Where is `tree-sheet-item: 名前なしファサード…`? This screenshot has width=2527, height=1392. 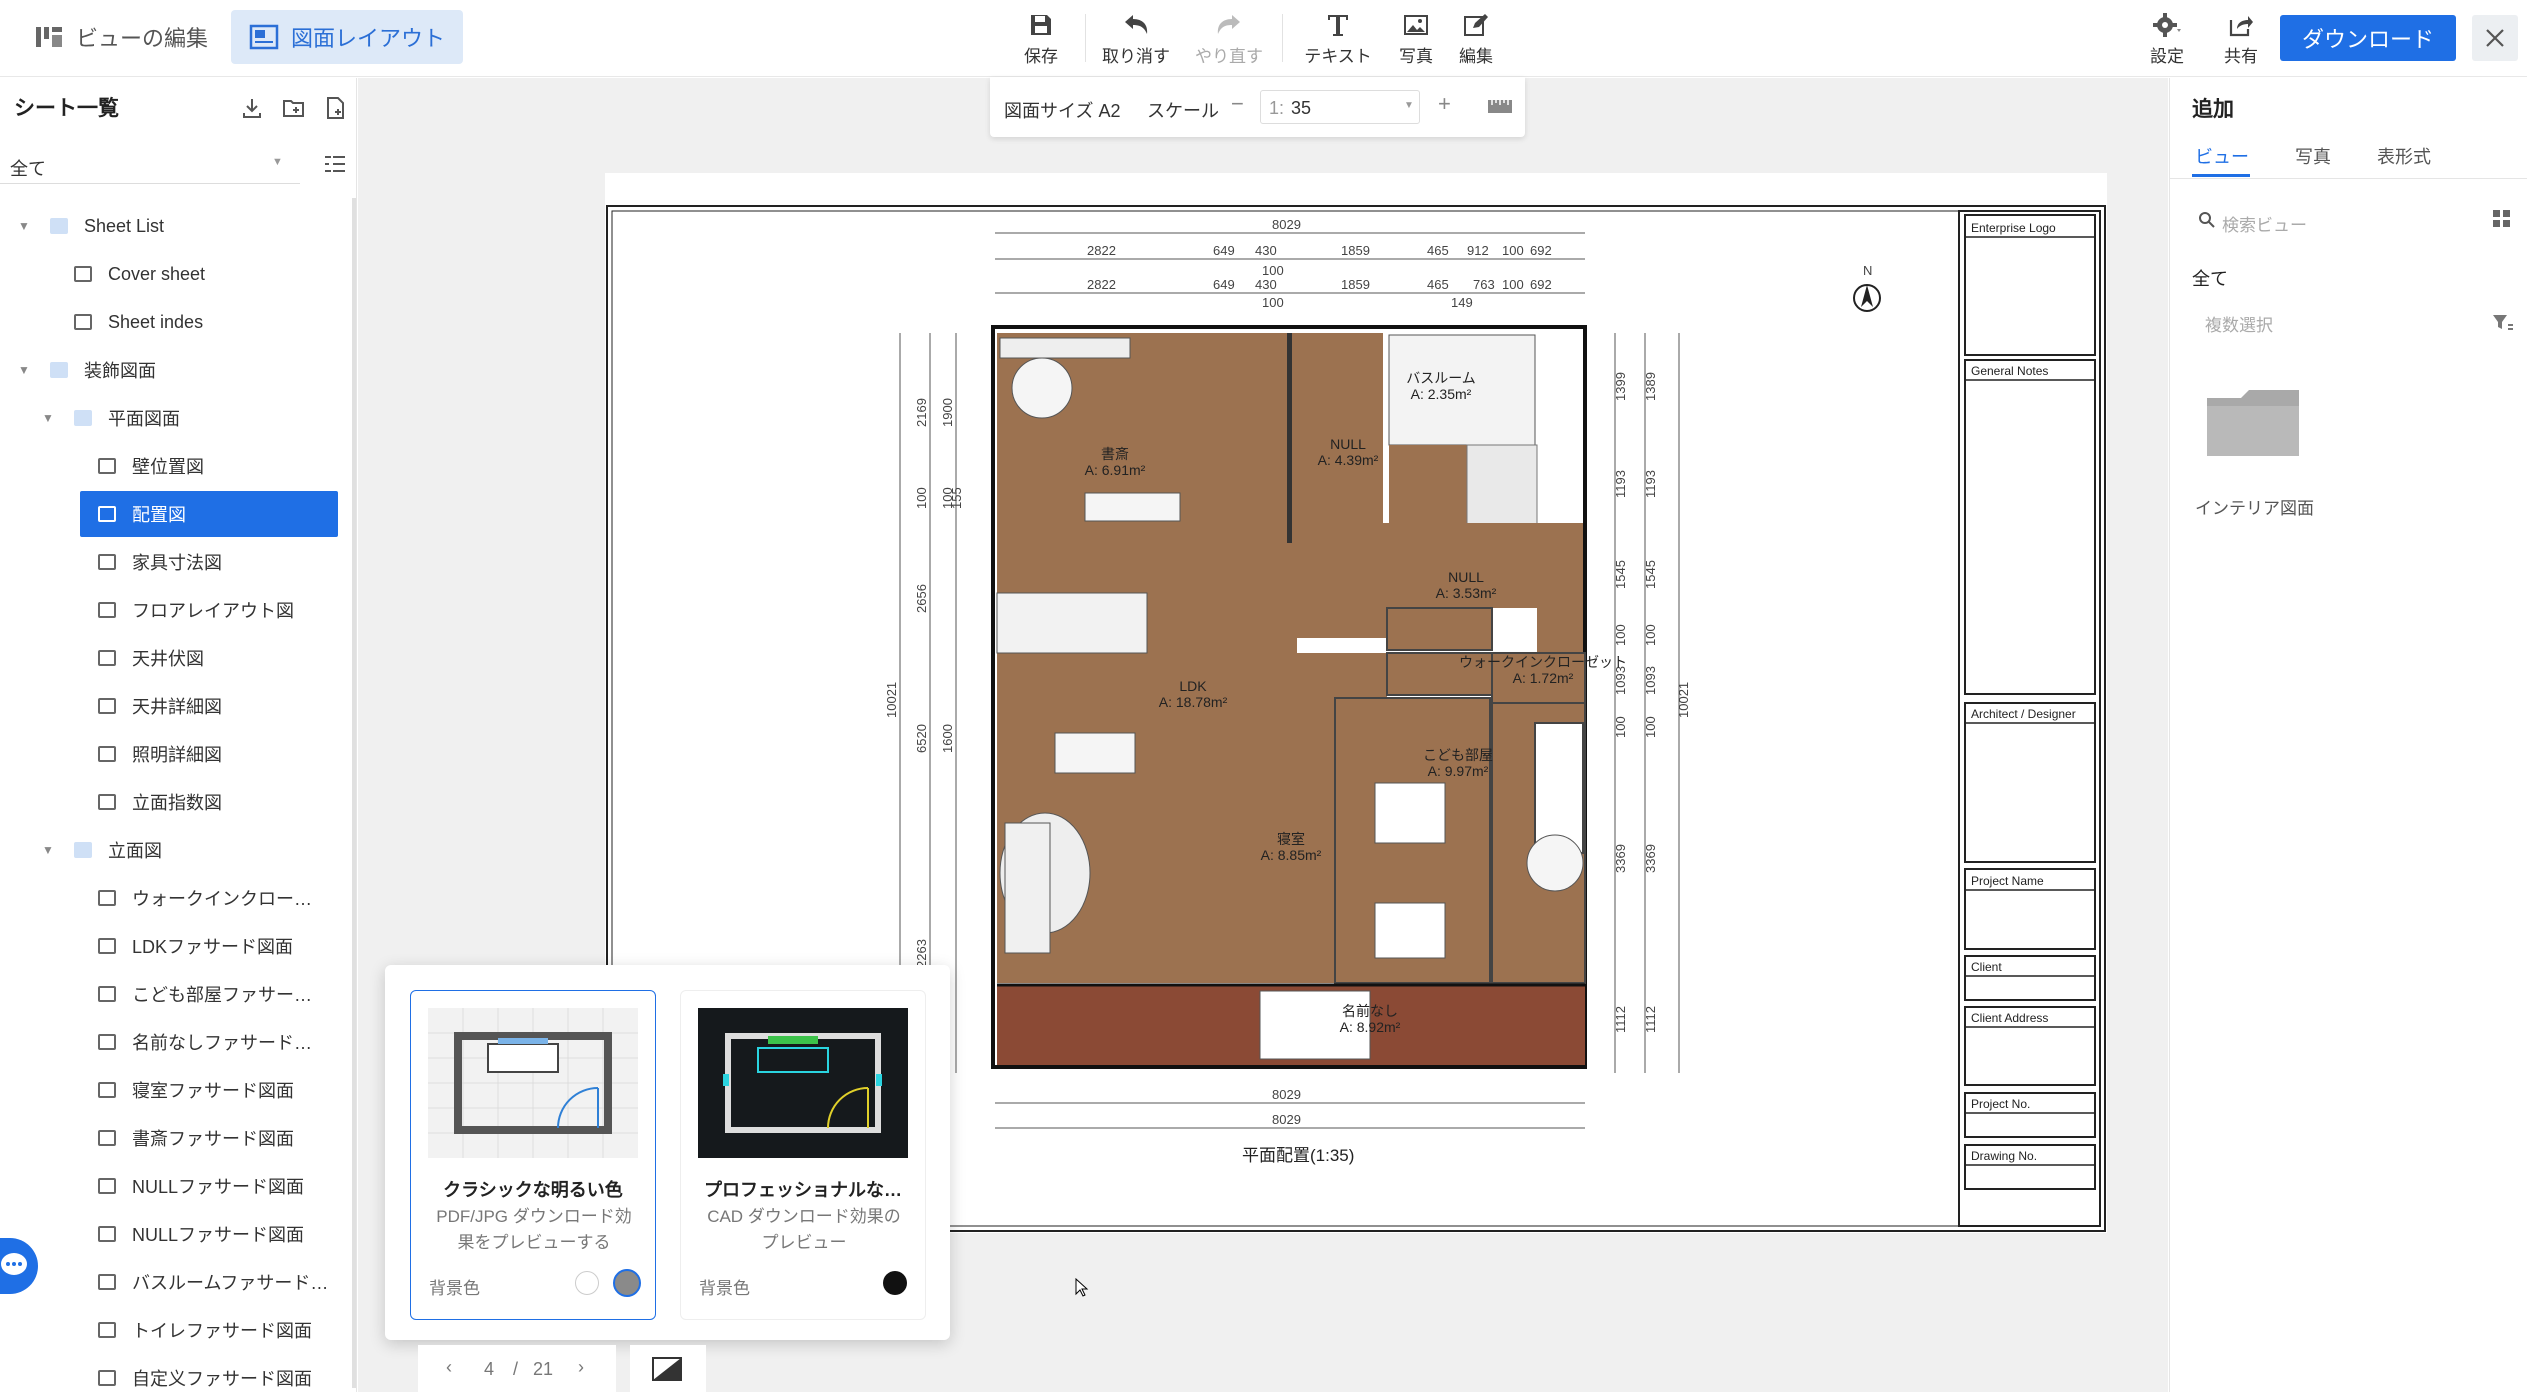 tree-sheet-item: 名前なしファサード… is located at coordinates (170, 1042).